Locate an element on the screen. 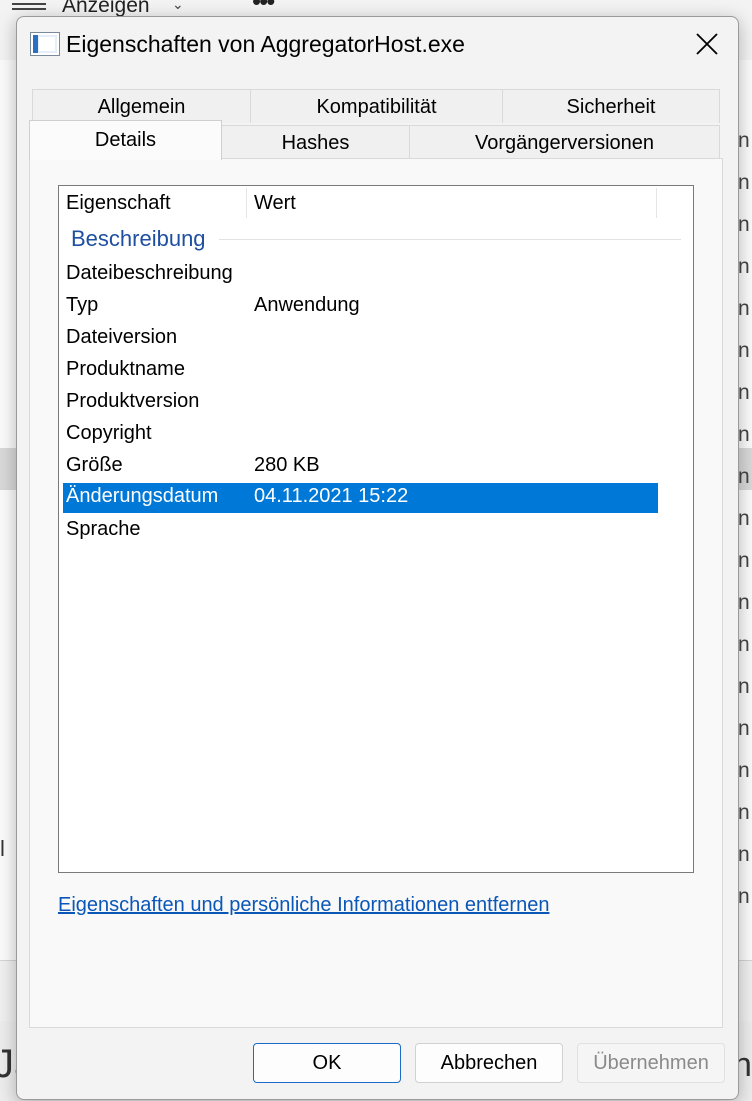 The image size is (752, 1101). column-header-value: Wert is located at coordinates (275, 203).